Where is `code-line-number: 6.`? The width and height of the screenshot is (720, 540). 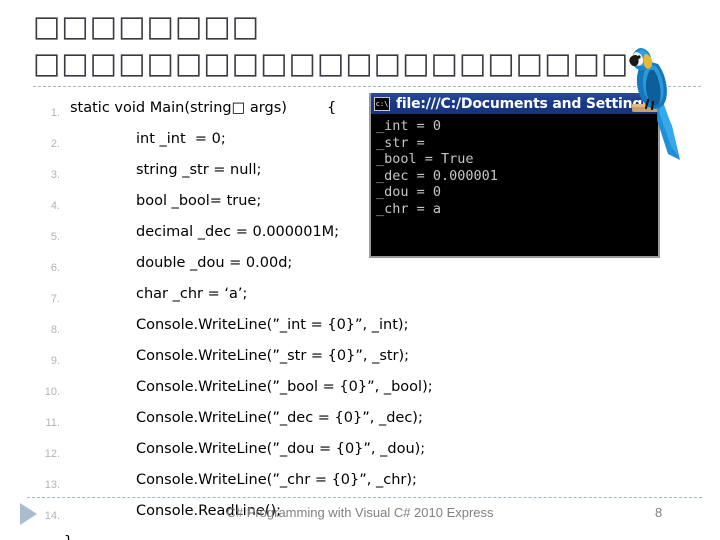
code-line-number: 6. is located at coordinates (55, 268).